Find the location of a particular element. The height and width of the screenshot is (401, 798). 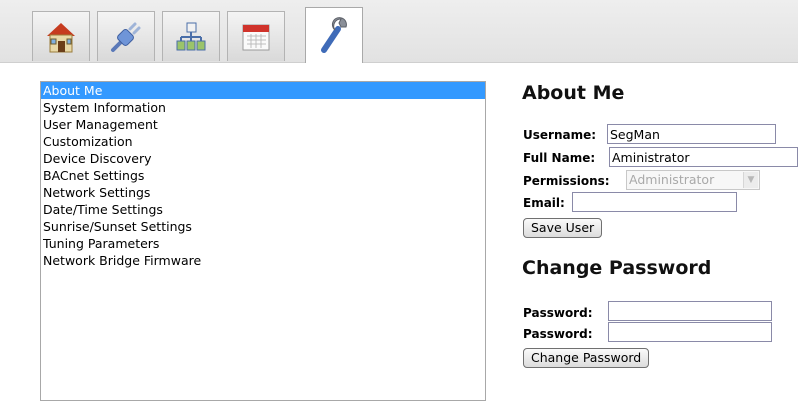

menu-item-network-bridge-firmware: Network Bridge Firmware is located at coordinates (263, 260).